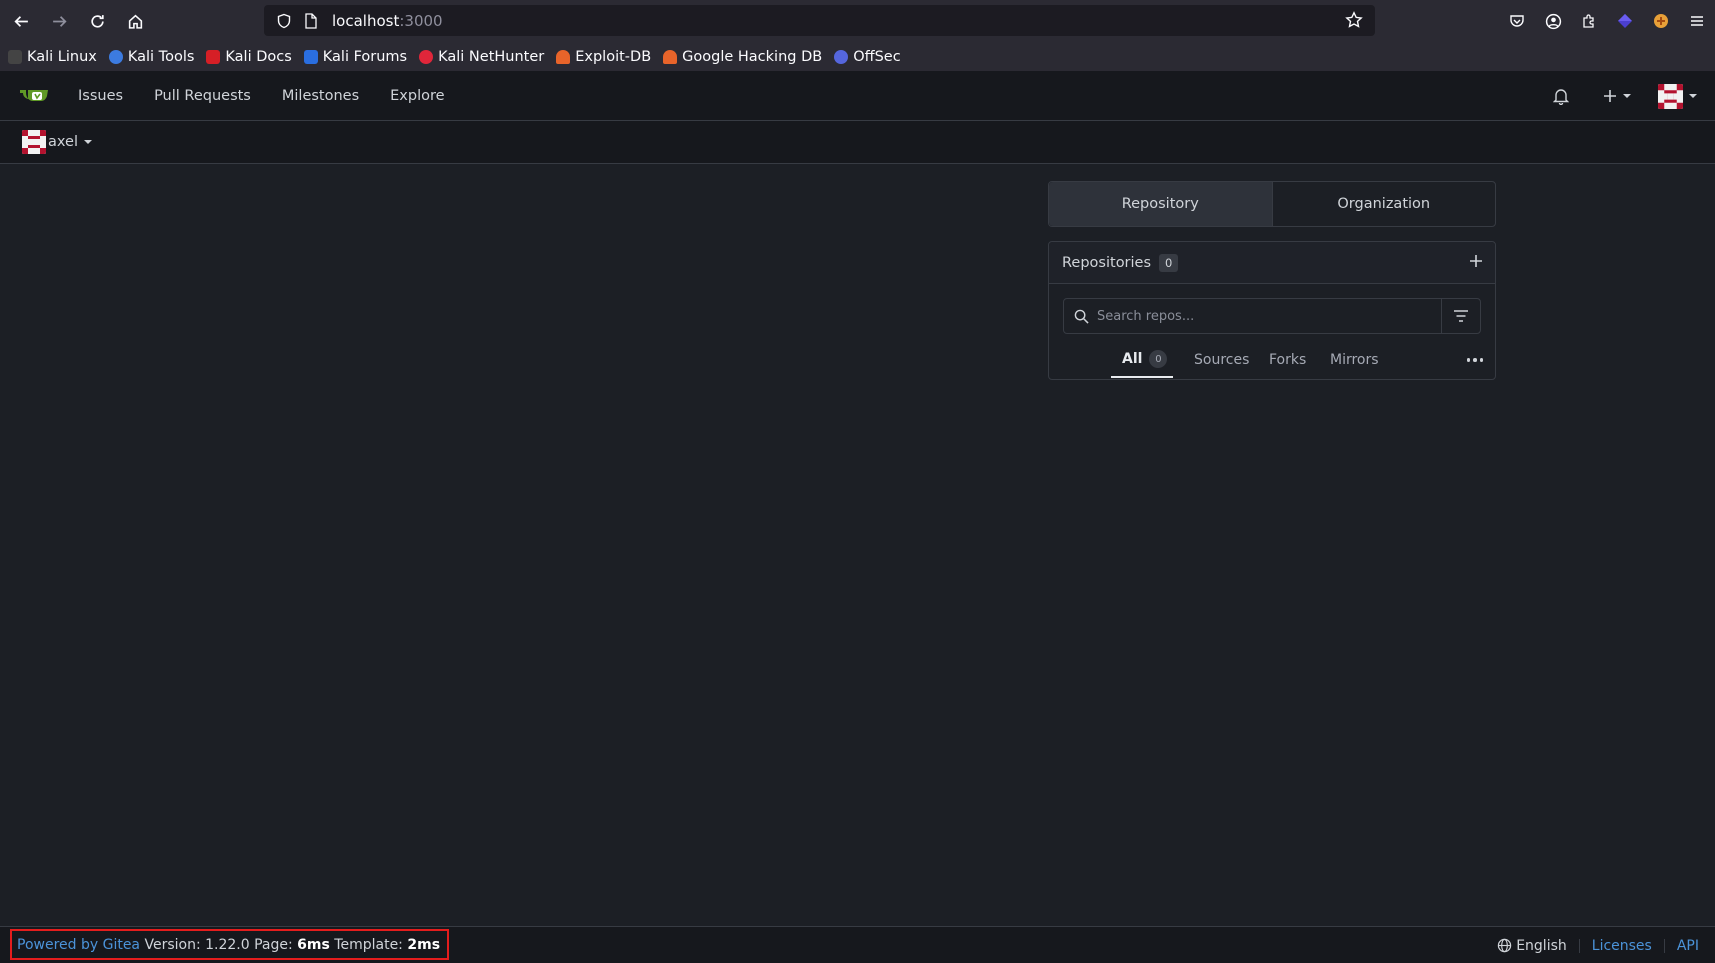 The height and width of the screenshot is (963, 1715). What do you see at coordinates (1561, 96) in the screenshot?
I see `notification-bell-icon` at bounding box center [1561, 96].